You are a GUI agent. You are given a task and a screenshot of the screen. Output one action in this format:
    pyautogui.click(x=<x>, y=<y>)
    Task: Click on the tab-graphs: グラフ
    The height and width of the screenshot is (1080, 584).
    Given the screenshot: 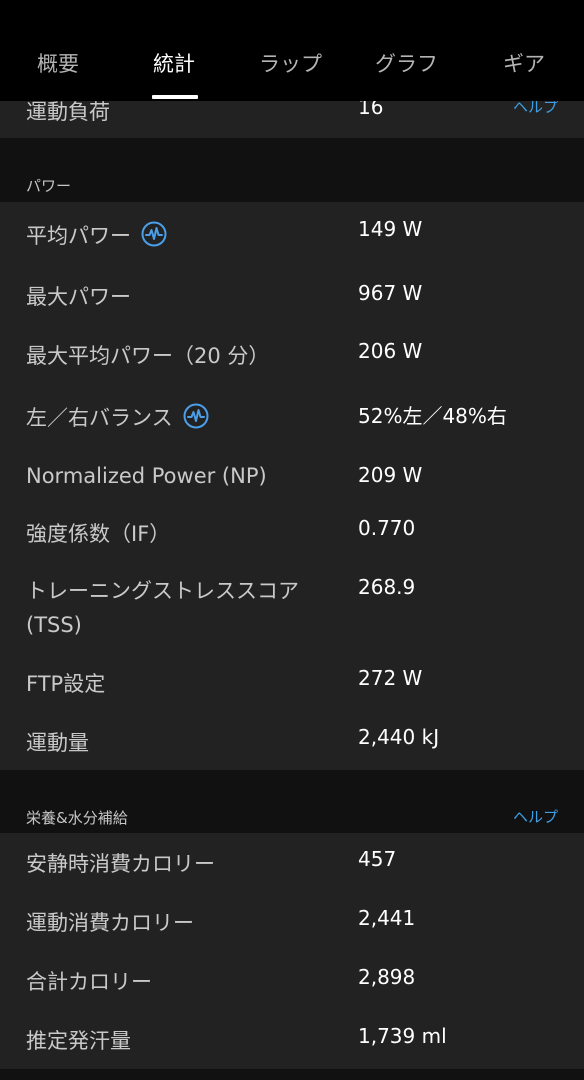 What is the action you would take?
    pyautogui.click(x=406, y=63)
    